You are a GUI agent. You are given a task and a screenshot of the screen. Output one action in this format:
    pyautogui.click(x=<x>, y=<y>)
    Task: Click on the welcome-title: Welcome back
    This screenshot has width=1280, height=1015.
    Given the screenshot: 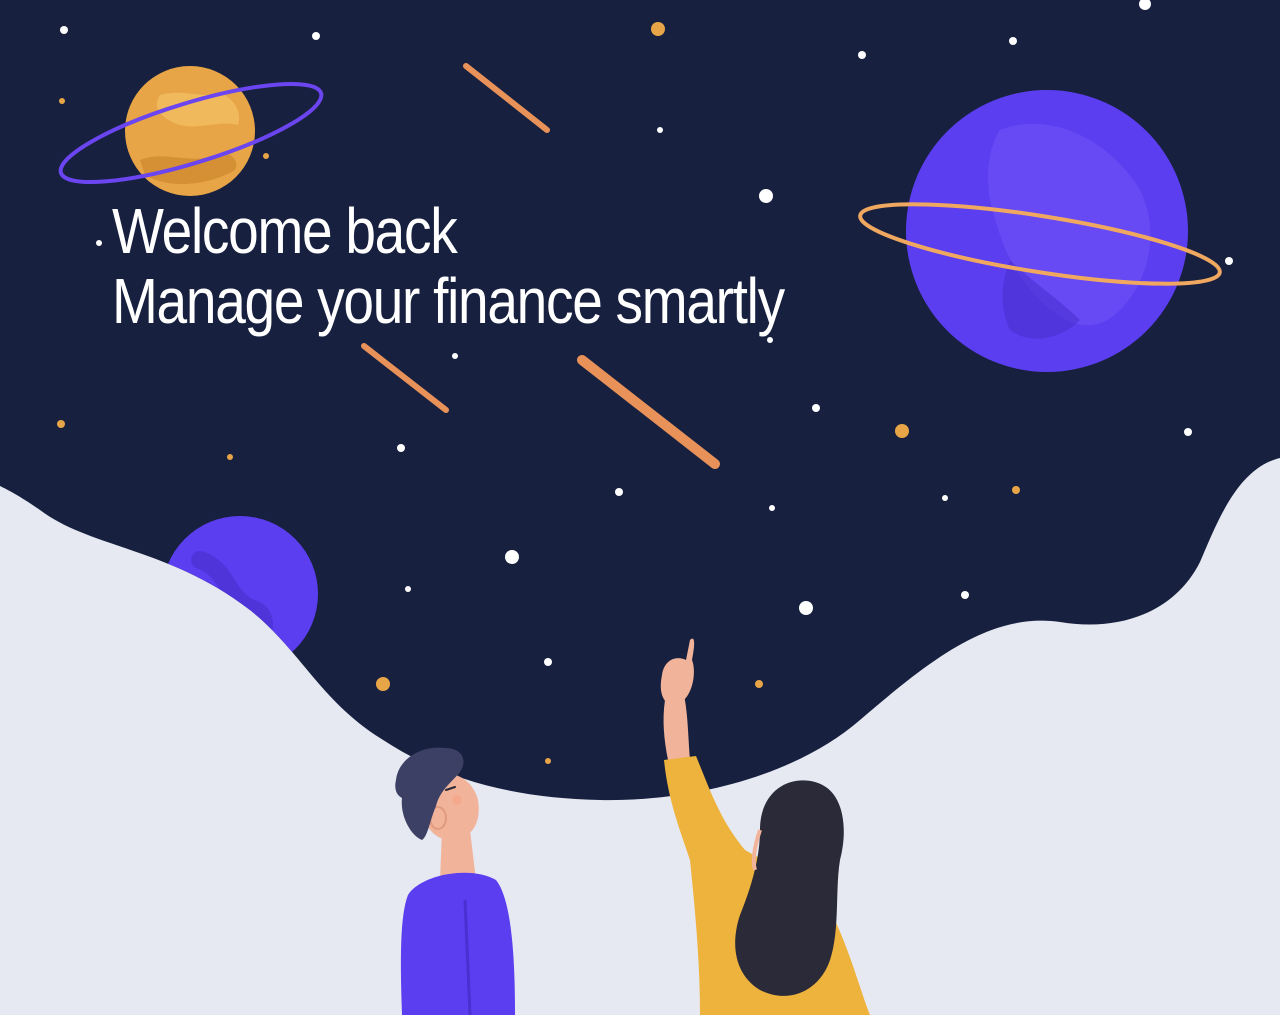 What is the action you would take?
    pyautogui.click(x=285, y=231)
    